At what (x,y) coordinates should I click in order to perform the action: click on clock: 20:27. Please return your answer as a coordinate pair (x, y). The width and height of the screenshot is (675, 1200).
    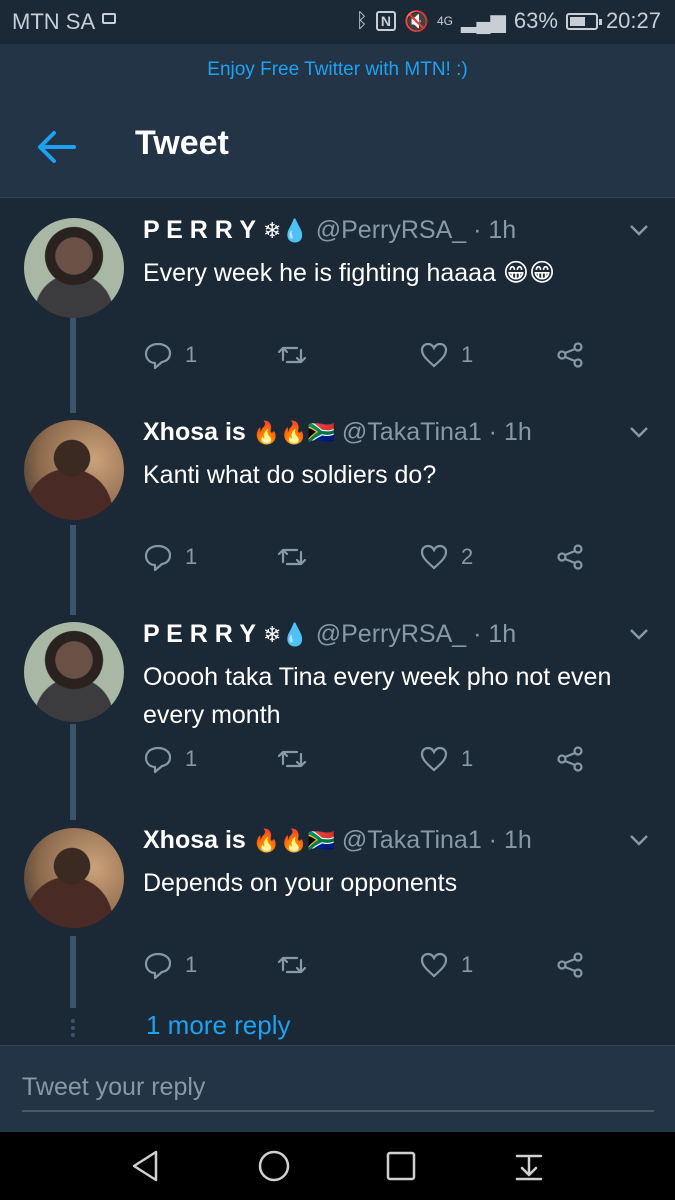
    Looking at the image, I should click on (633, 20).